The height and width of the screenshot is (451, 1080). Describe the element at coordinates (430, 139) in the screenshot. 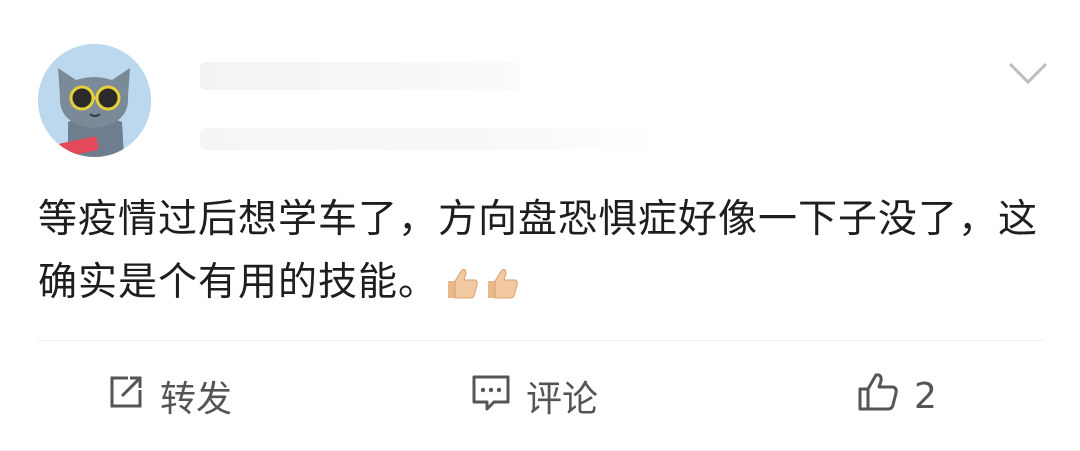

I see `post-meta-blurred` at that location.